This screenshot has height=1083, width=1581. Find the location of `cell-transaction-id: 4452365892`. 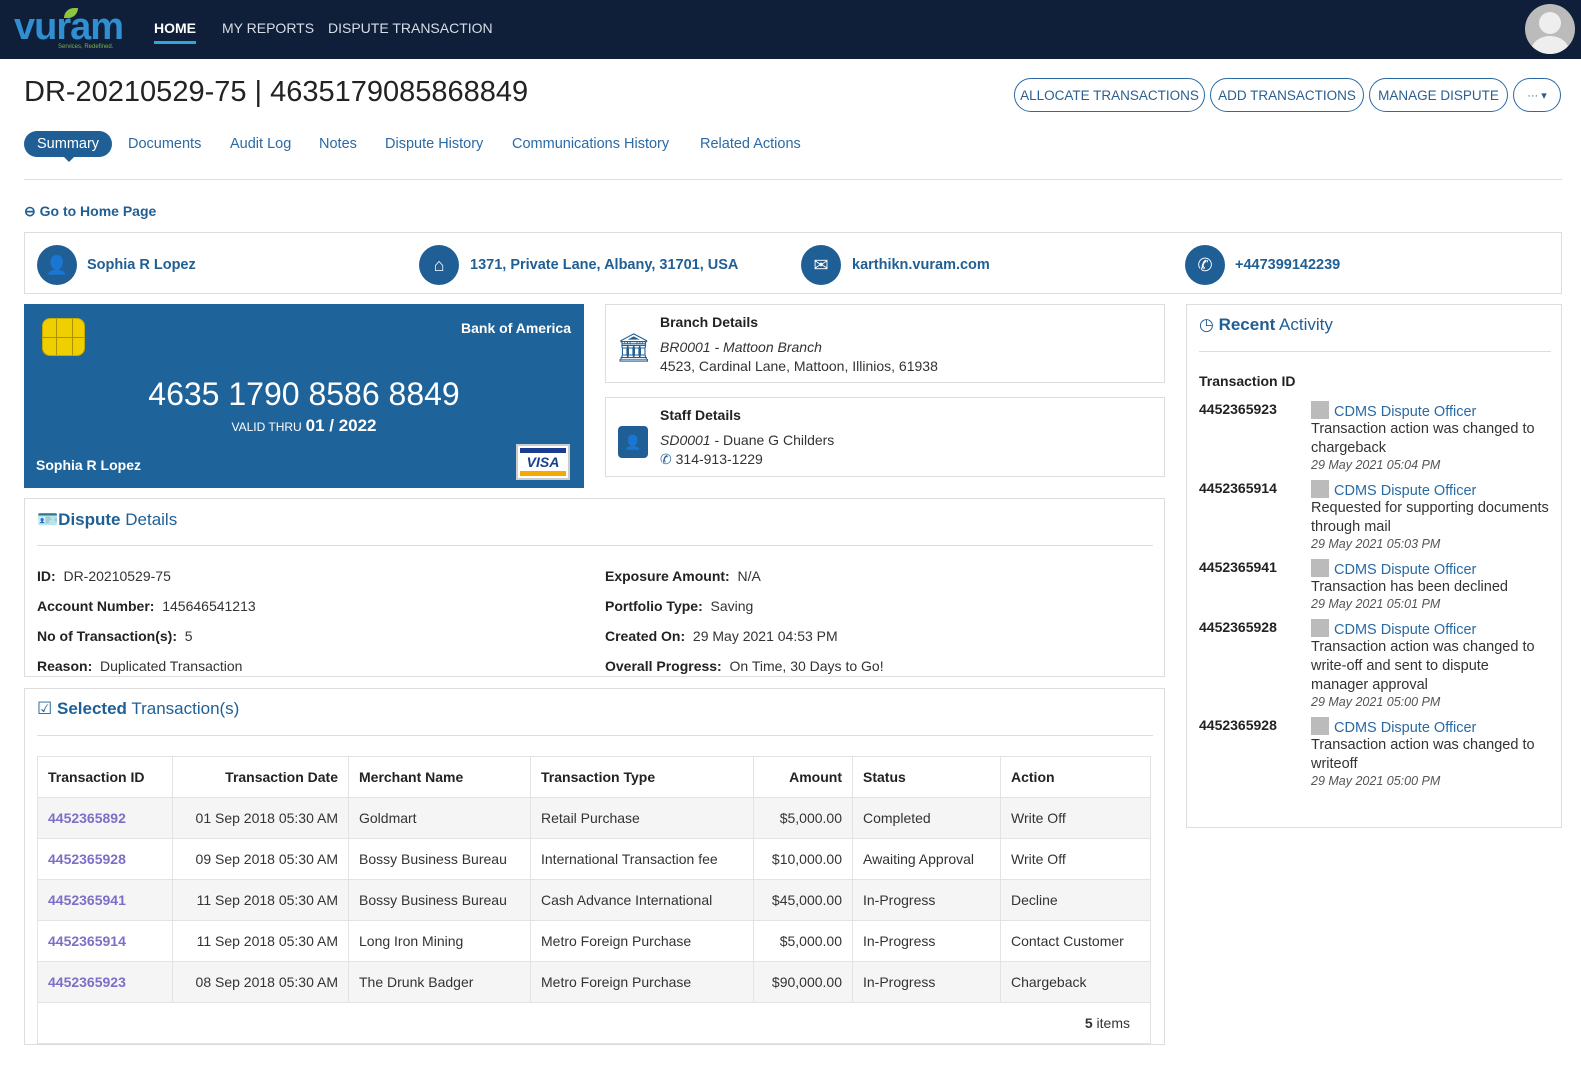

cell-transaction-id: 4452365892 is located at coordinates (105, 818).